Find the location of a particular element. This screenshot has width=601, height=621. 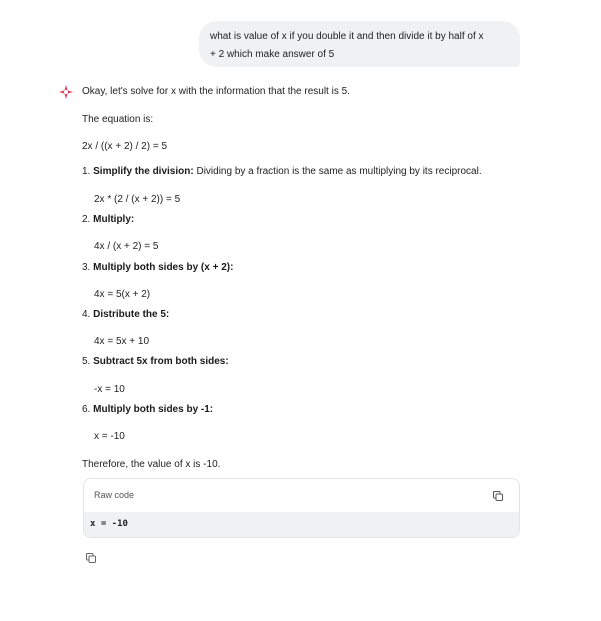

code-block: Raw code x = -10 is located at coordinates (301, 508).